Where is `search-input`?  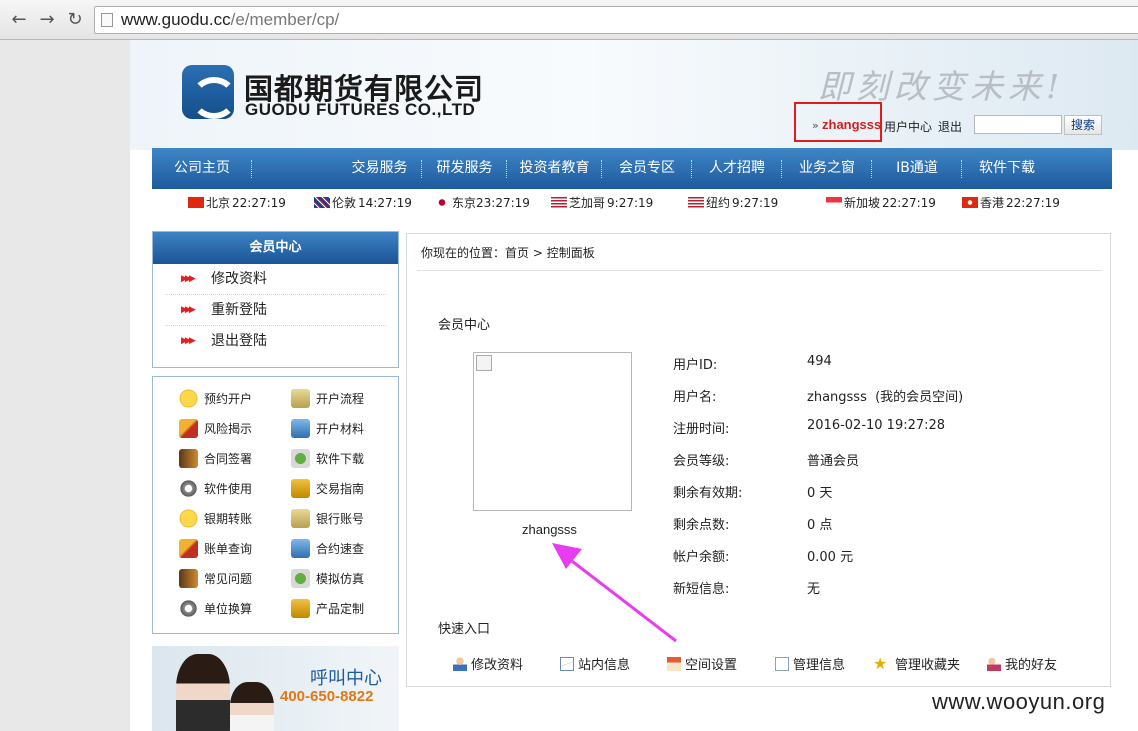 search-input is located at coordinates (1018, 124).